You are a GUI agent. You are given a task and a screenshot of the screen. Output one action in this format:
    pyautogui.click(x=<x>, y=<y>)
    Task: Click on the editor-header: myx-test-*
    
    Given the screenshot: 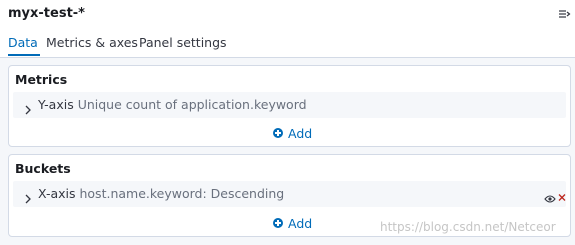 What is the action you would take?
    pyautogui.click(x=287, y=15)
    